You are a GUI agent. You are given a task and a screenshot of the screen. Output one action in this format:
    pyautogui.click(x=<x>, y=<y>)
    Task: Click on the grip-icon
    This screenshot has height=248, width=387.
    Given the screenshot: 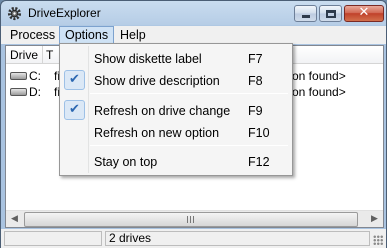 What is the action you would take?
    pyautogui.click(x=190, y=219)
    